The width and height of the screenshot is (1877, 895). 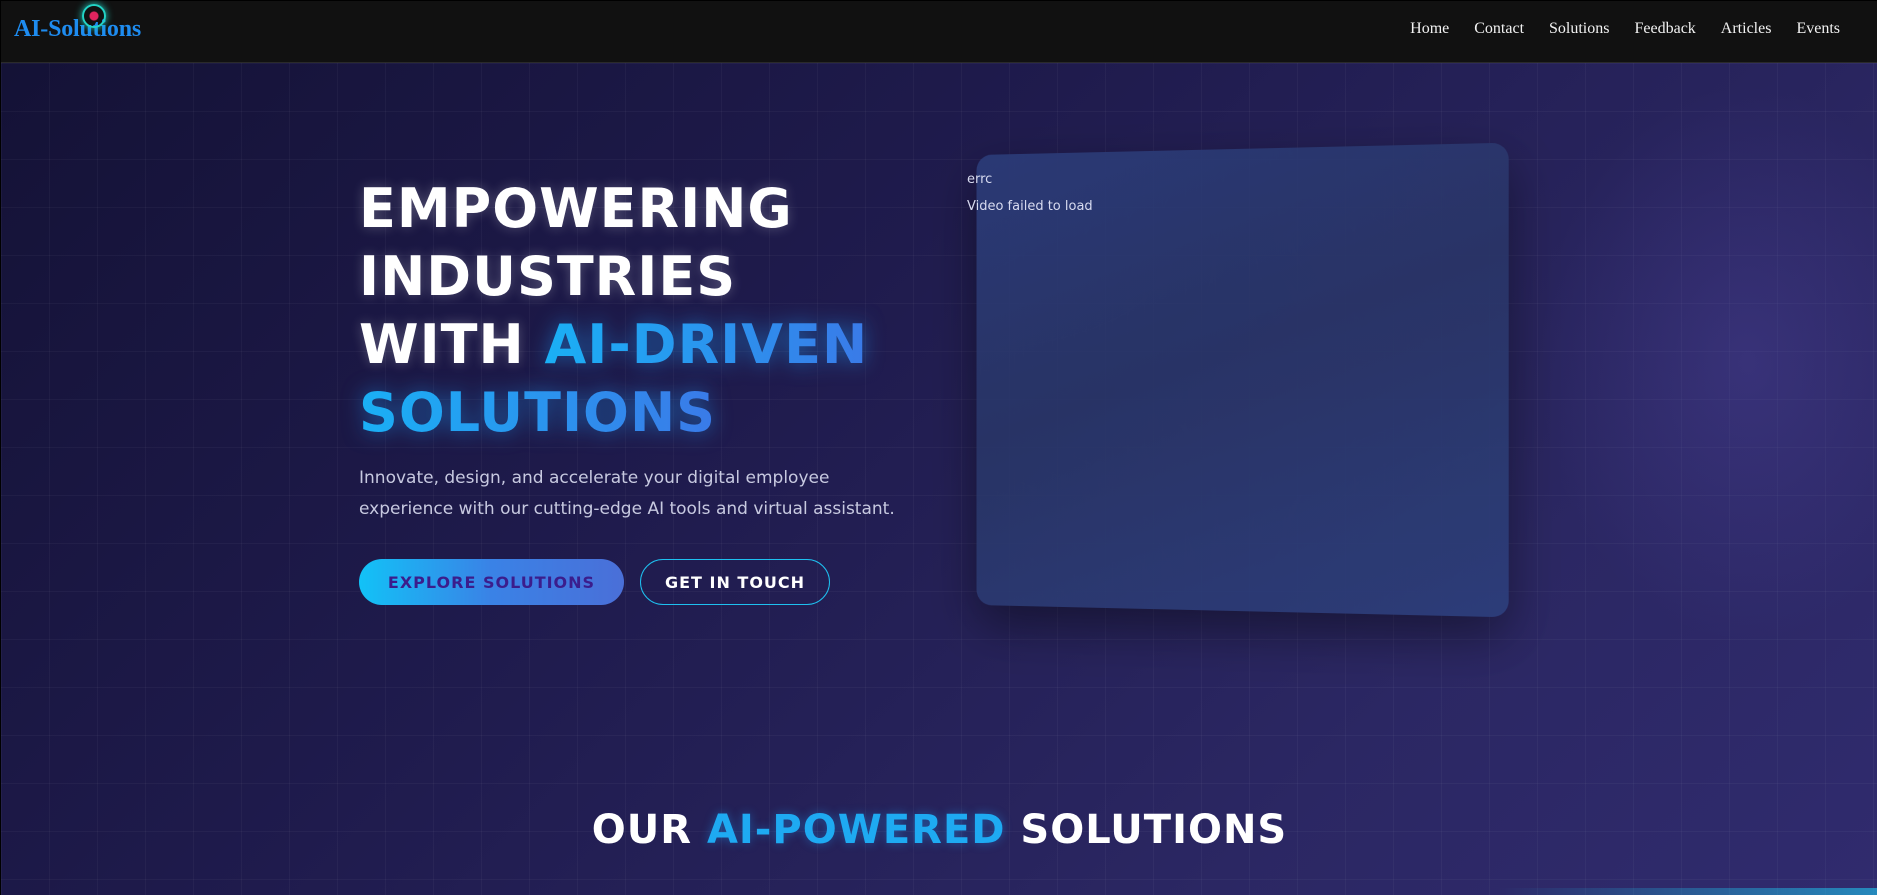 I want to click on nav-link-home: Home, so click(x=1429, y=29).